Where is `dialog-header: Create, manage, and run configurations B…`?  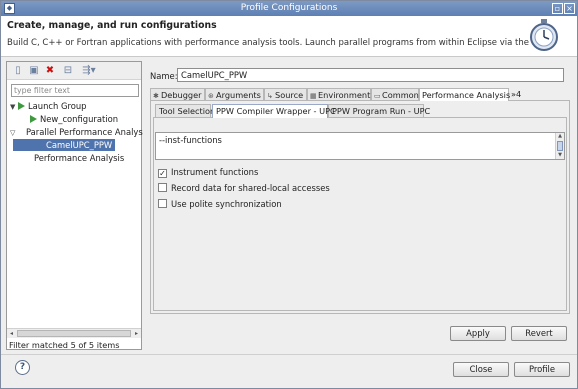
dialog-header: Create, manage, and run configurations B… is located at coordinates (289, 36).